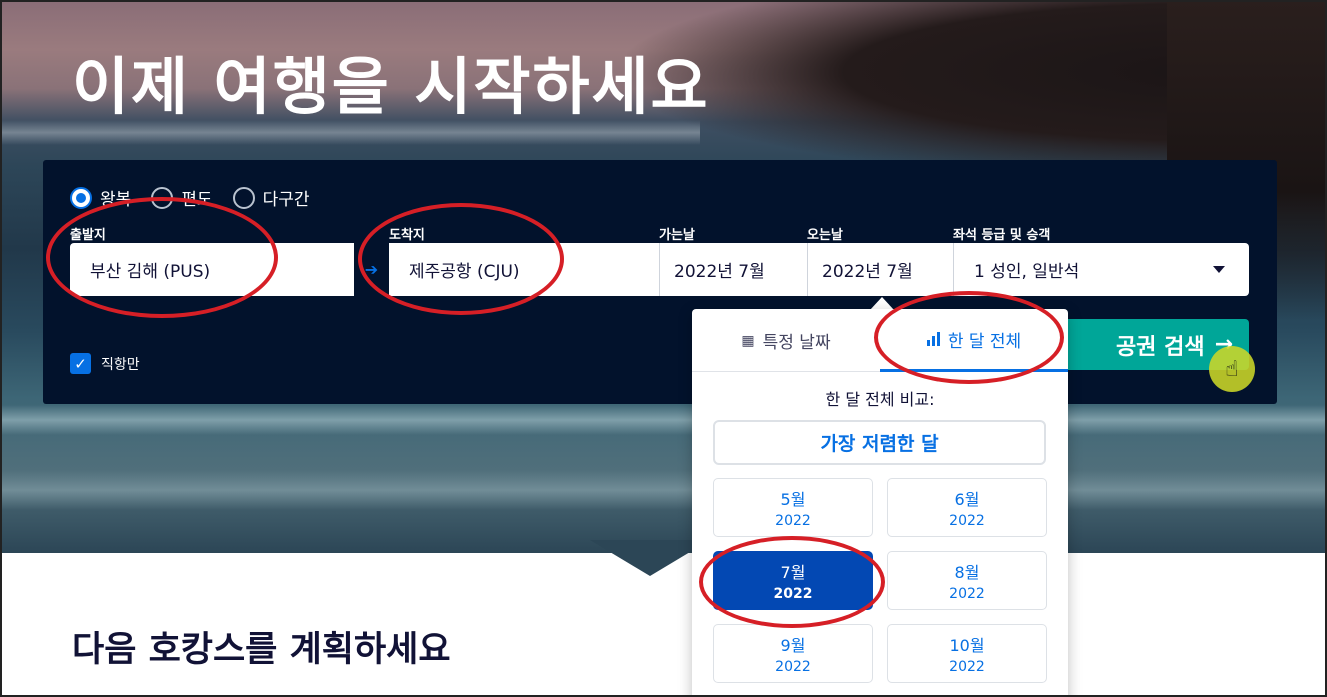 The width and height of the screenshot is (1327, 697). I want to click on month-option-august: 8월 2022, so click(967, 580).